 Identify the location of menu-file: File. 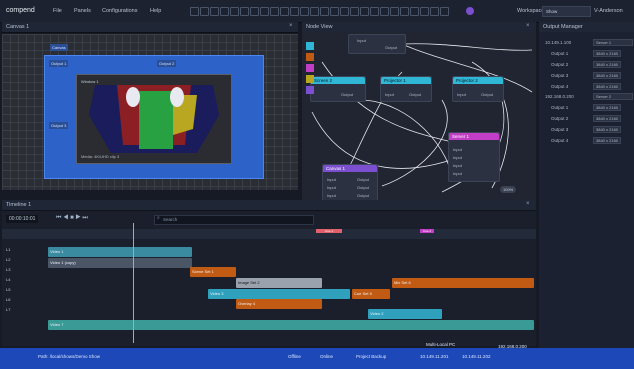
(57, 11).